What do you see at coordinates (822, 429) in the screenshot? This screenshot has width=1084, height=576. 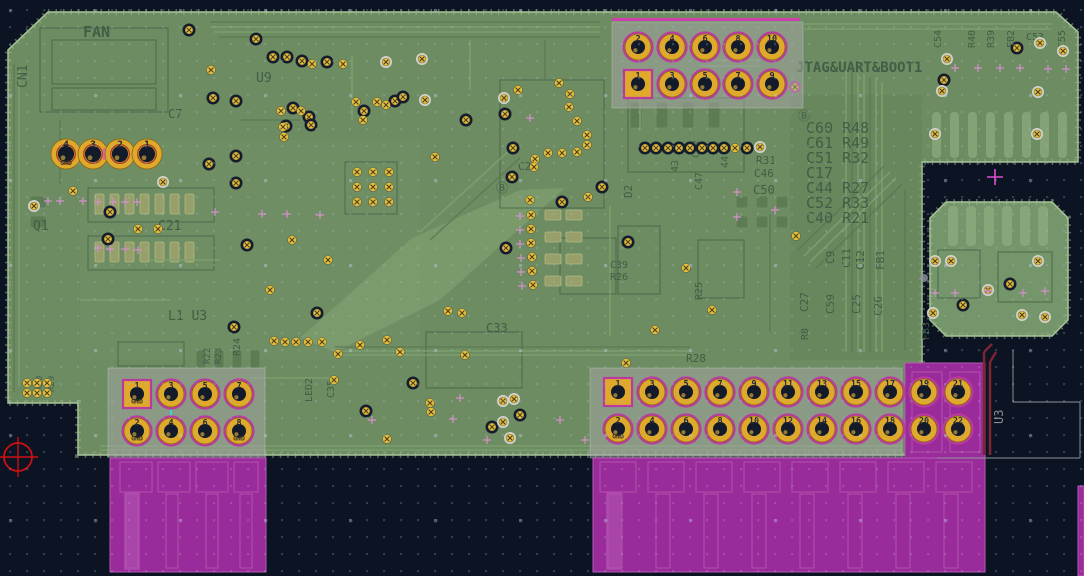 I see `through-hole-pad: 14` at bounding box center [822, 429].